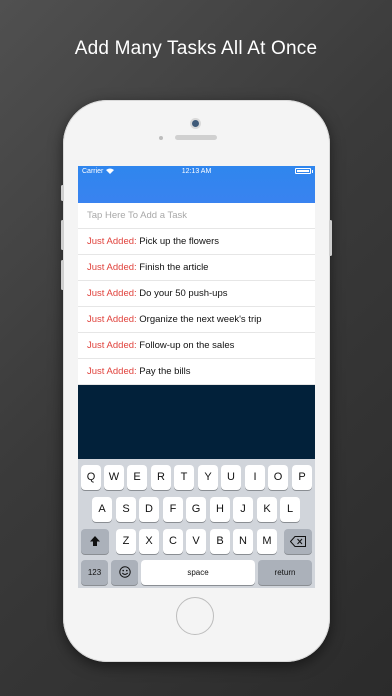 Image resolution: width=392 pixels, height=696 pixels. I want to click on shift-key, so click(95, 541).